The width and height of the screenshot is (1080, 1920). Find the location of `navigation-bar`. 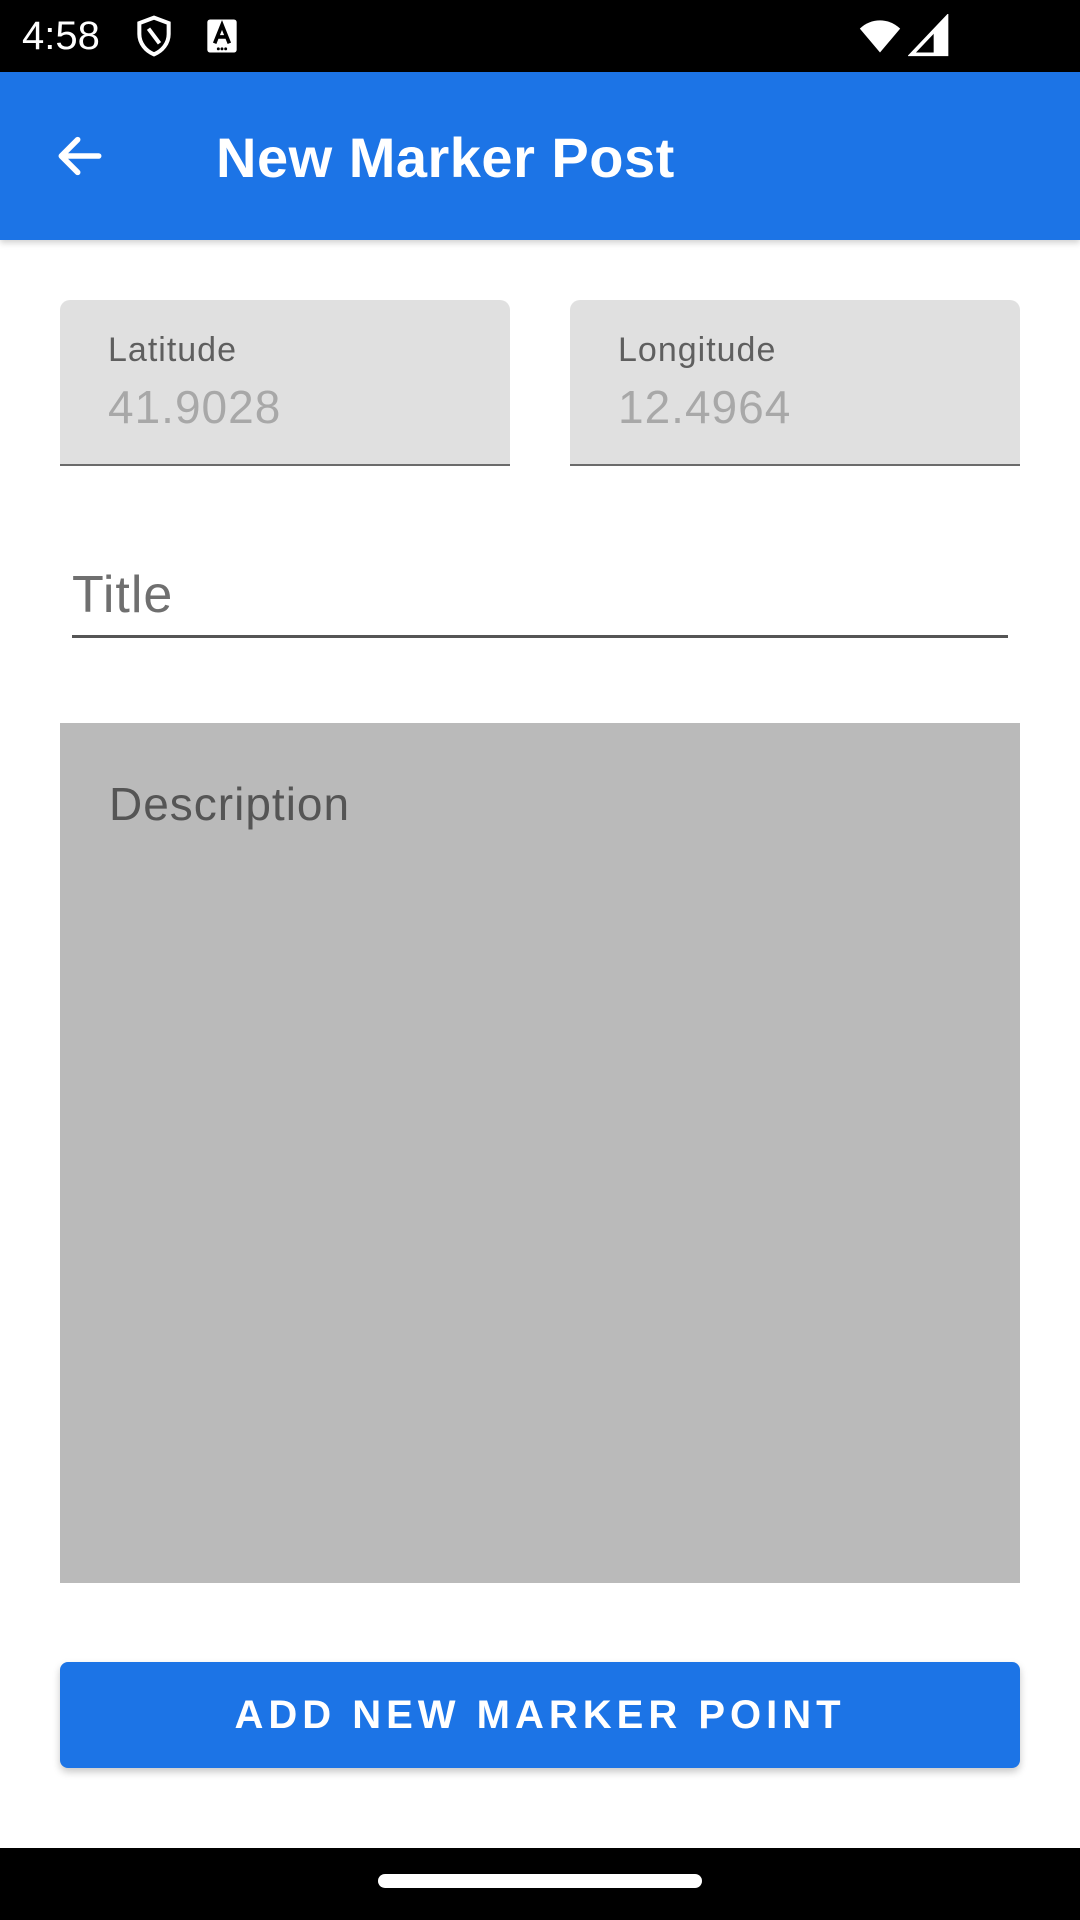

navigation-bar is located at coordinates (540, 1884).